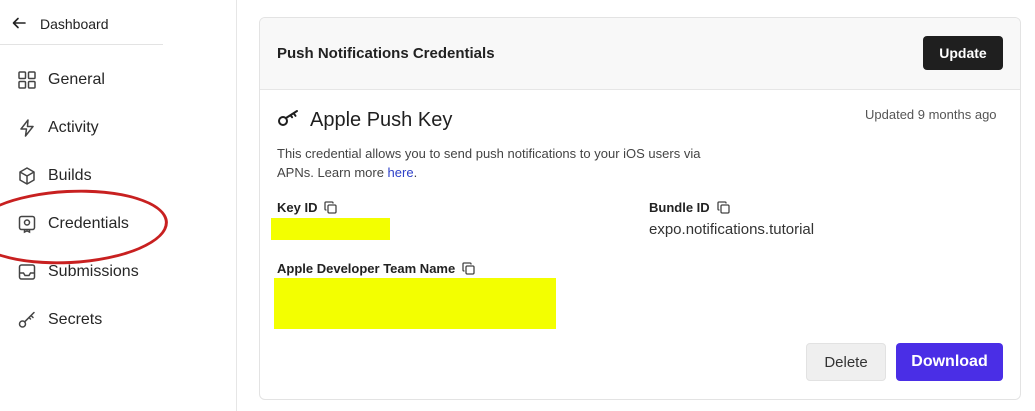 The width and height of the screenshot is (1035, 411). Describe the element at coordinates (679, 207) in the screenshot. I see `bundle-id-label-text: Bundle ID` at that location.